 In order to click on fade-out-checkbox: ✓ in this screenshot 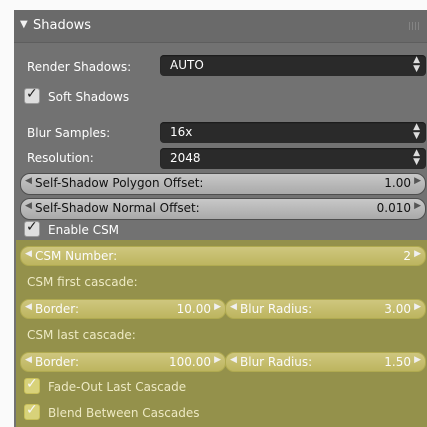, I will do `click(32, 385)`.